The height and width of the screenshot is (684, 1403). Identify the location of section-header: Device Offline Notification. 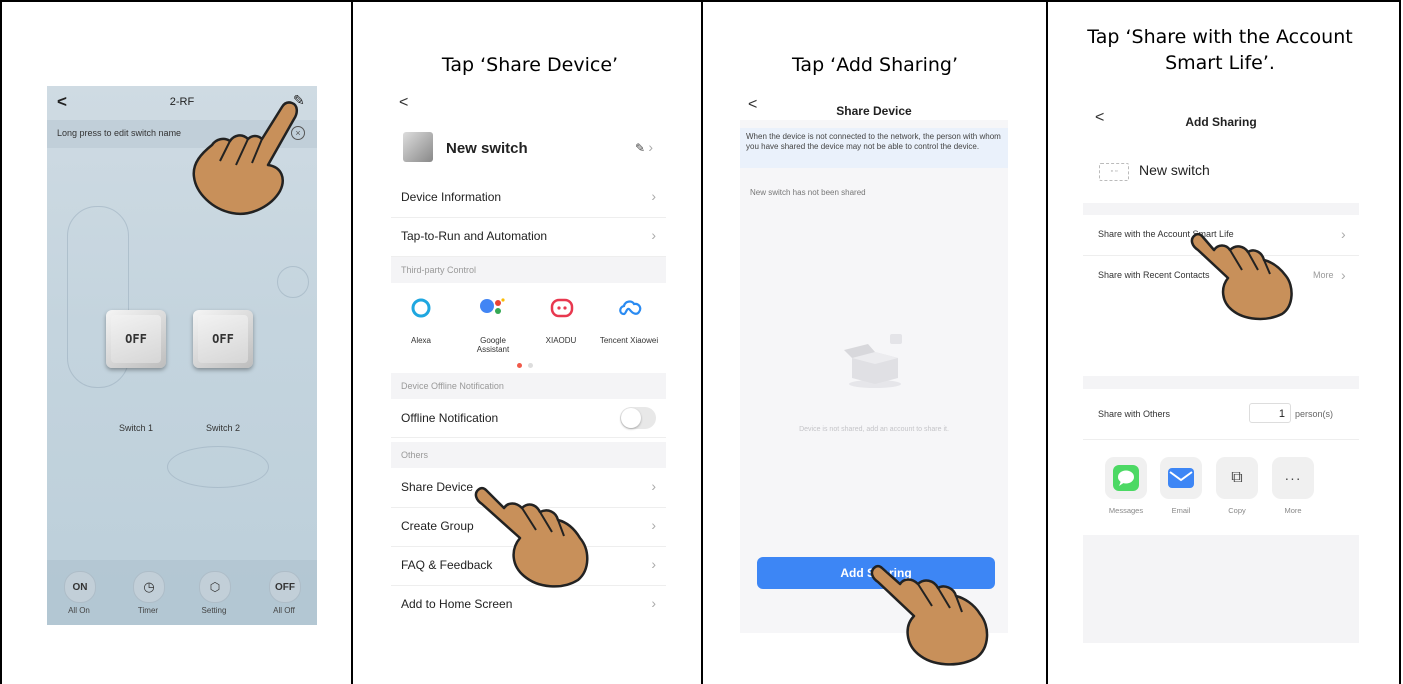
(528, 386).